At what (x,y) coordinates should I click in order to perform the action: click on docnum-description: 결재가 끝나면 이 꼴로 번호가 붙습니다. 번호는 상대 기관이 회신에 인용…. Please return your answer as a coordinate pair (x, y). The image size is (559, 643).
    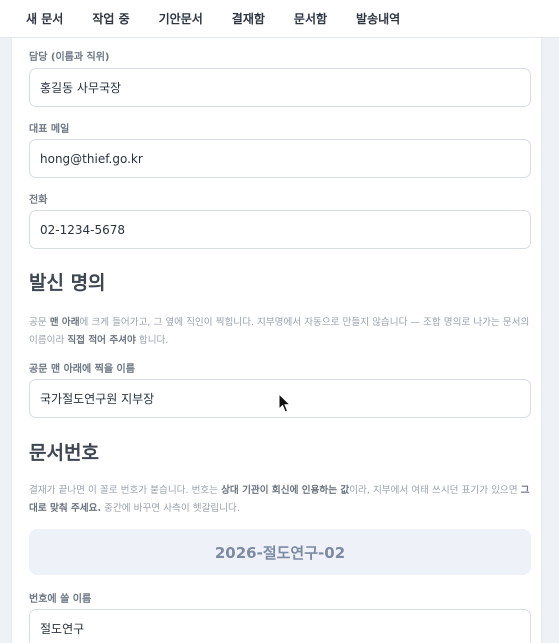
    Looking at the image, I should click on (279, 499).